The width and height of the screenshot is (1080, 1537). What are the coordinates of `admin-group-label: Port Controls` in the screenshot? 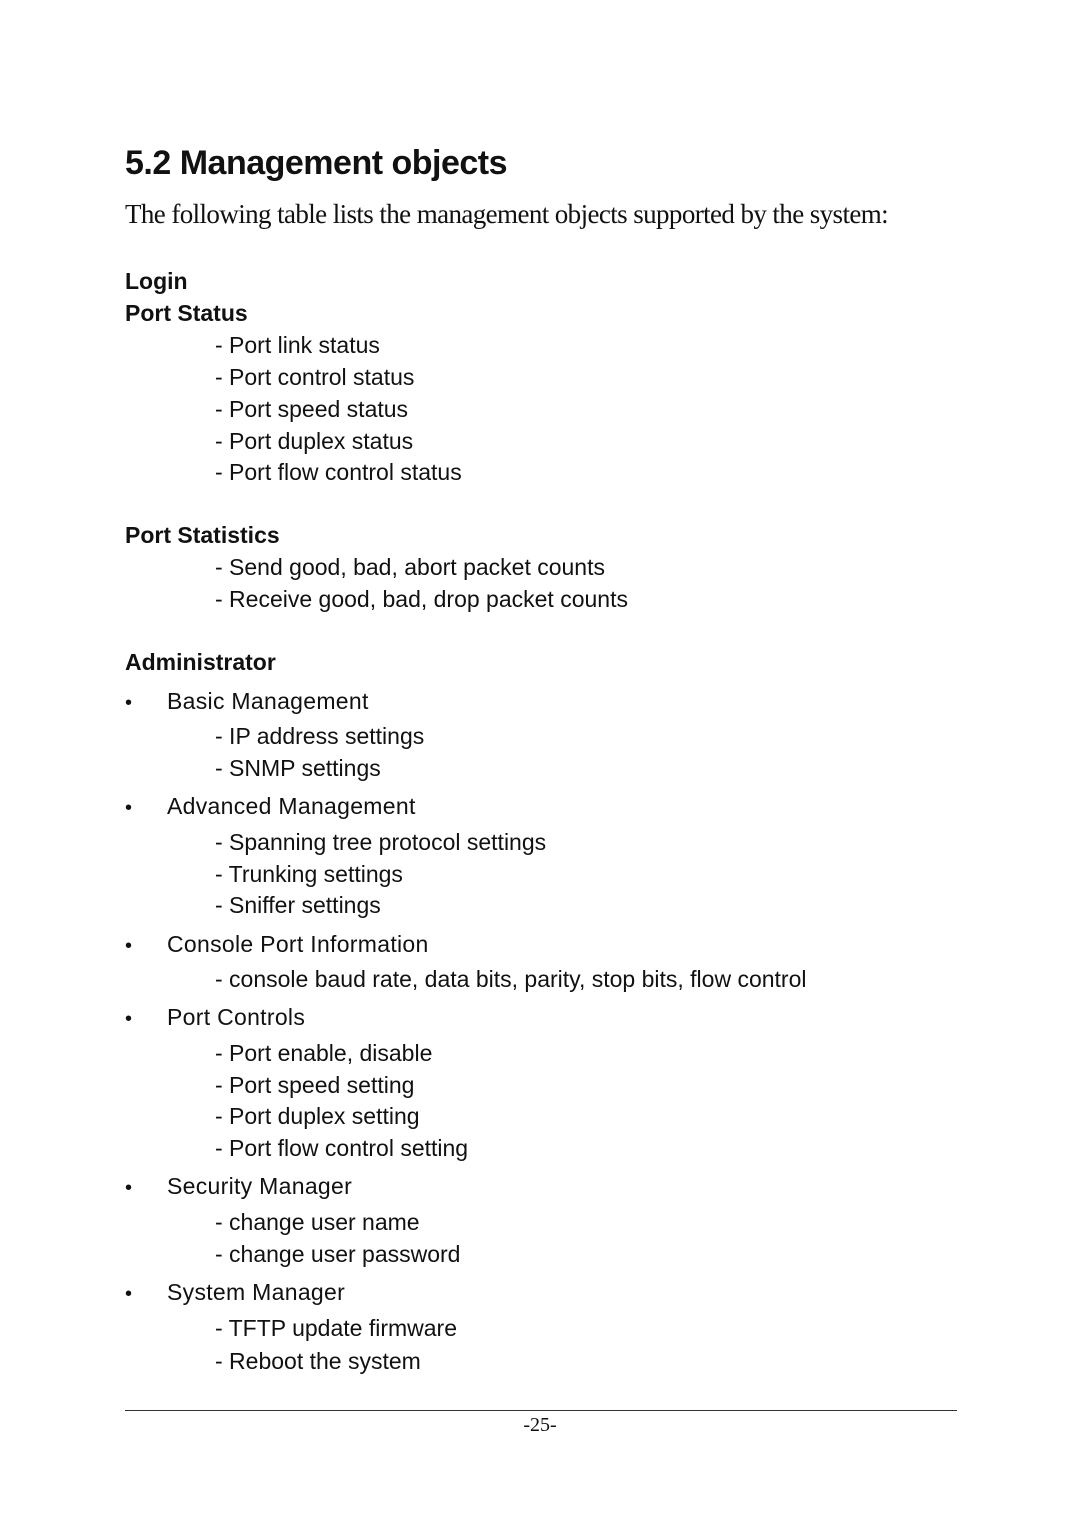 It's located at (236, 1017).